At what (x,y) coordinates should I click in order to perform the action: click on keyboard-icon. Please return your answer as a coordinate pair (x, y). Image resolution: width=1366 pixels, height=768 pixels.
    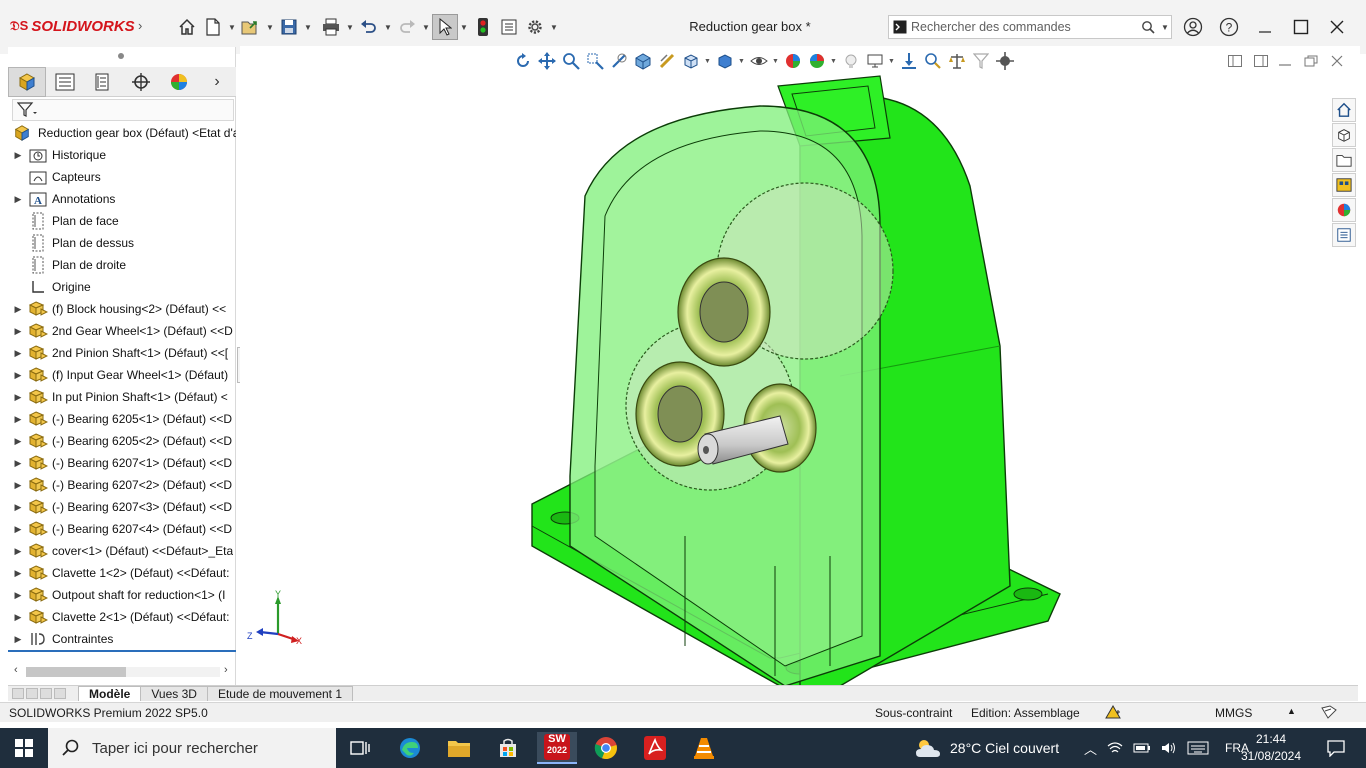
    Looking at the image, I should click on (1198, 748).